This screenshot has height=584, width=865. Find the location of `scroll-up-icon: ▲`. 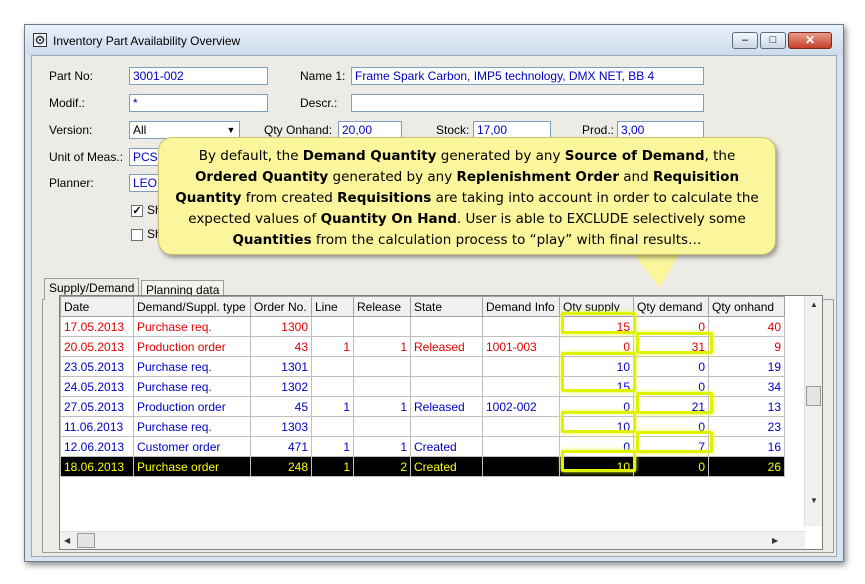

scroll-up-icon: ▲ is located at coordinates (814, 304).